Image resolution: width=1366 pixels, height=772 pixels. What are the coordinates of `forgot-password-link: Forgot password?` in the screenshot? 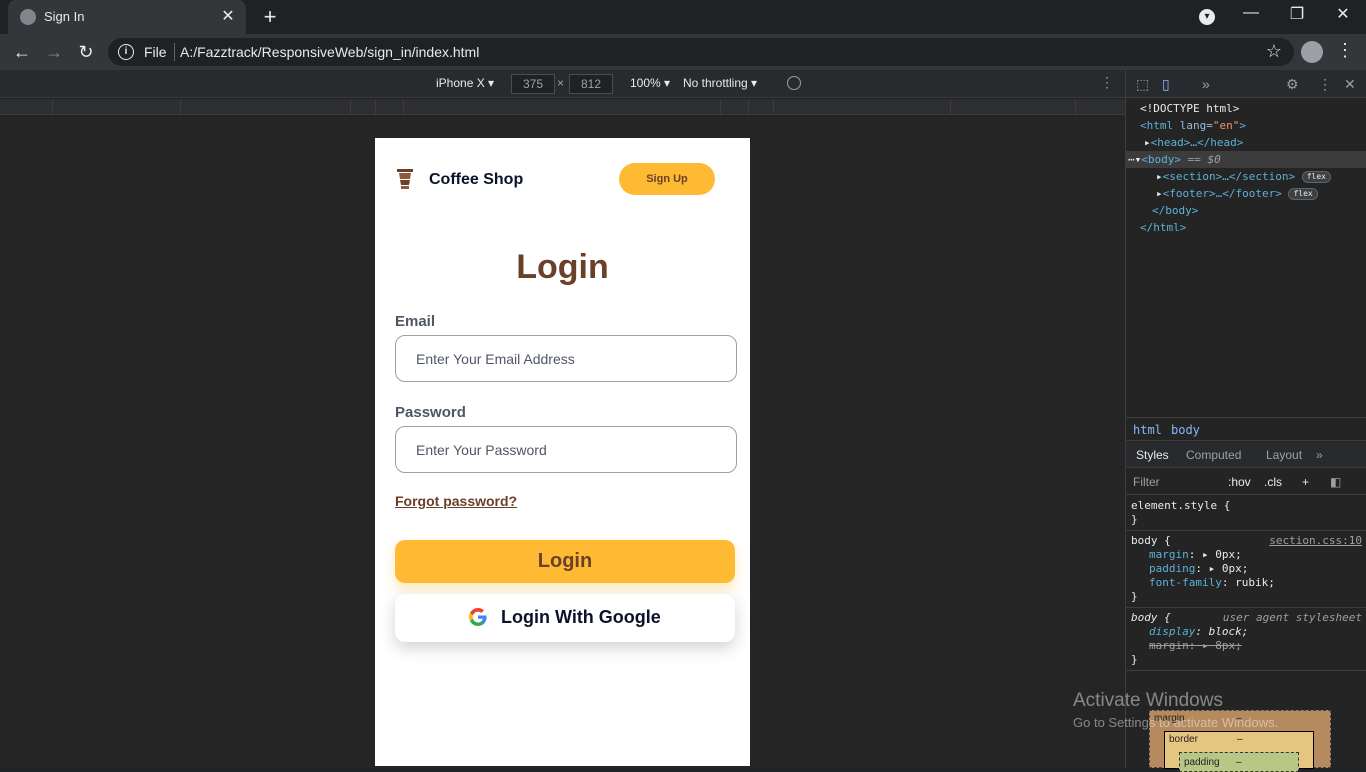 It's located at (456, 501).